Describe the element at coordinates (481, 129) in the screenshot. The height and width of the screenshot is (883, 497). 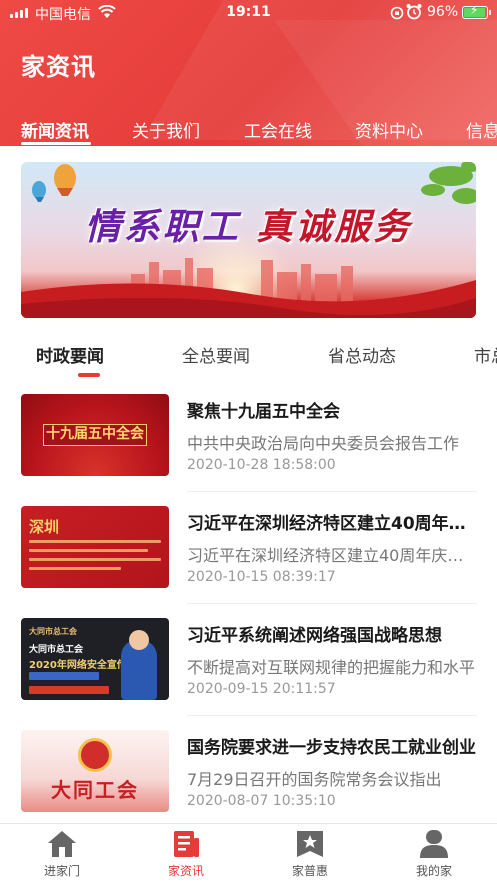
I see `tab-info: 信息` at that location.